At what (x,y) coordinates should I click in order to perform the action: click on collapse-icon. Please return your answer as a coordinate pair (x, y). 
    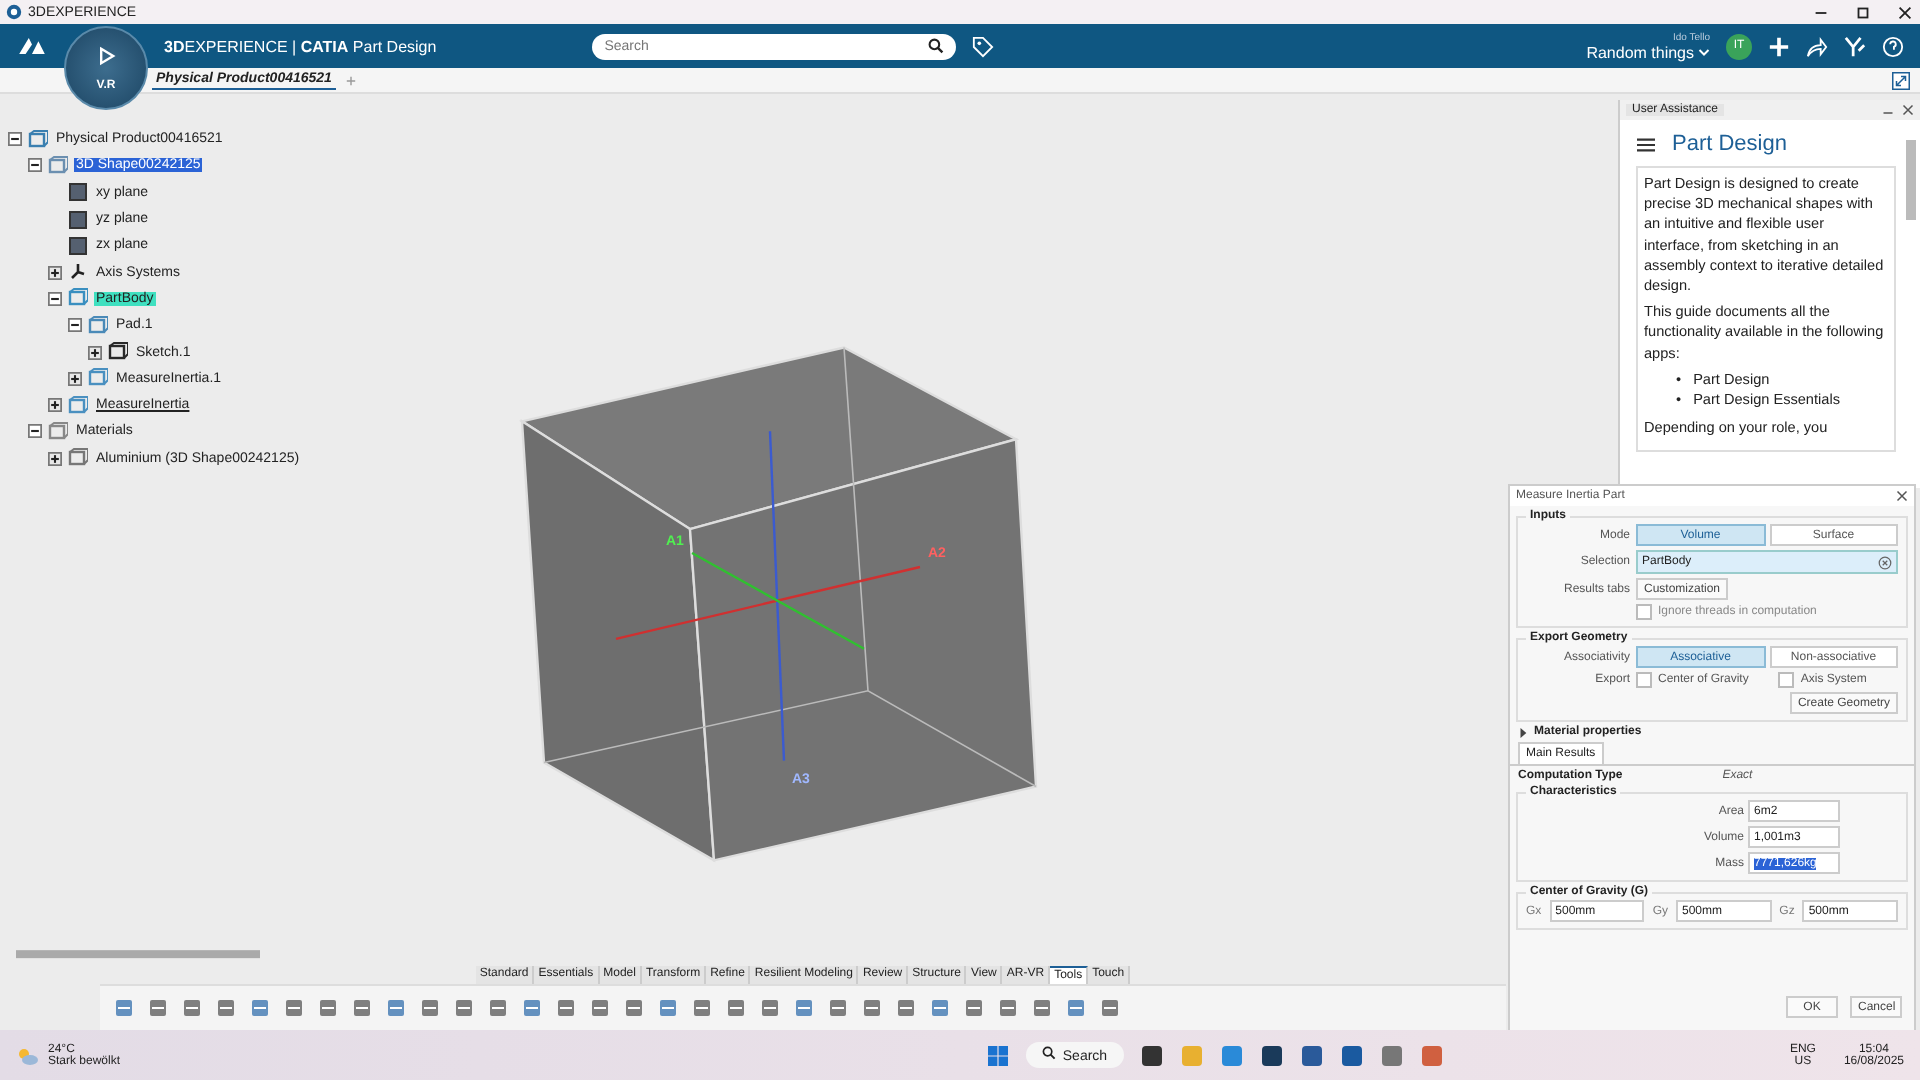
    Looking at the image, I should click on (1901, 80).